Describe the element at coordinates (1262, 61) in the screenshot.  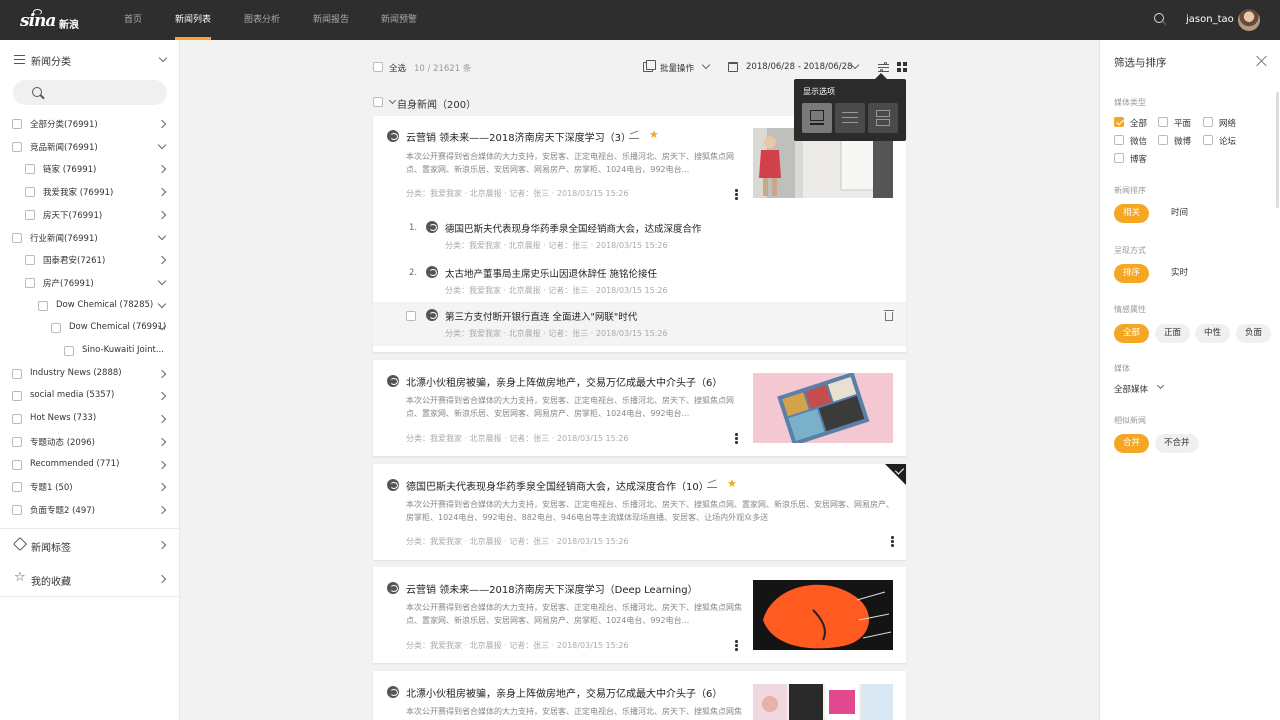
I see `close-icon` at that location.